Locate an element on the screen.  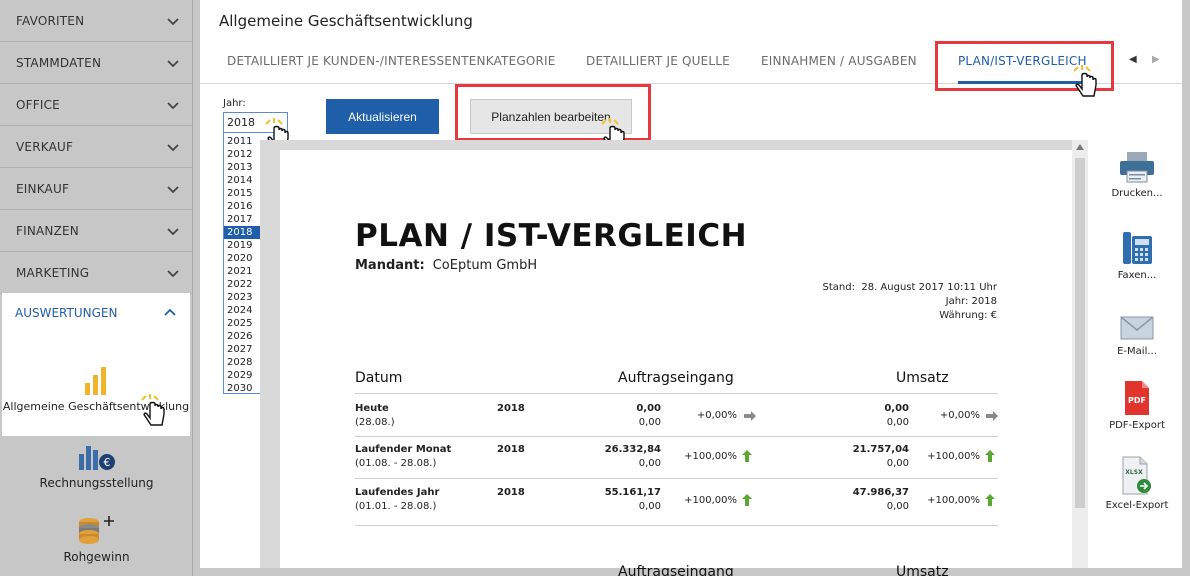
coins-plus-icon is located at coordinates (96, 530).